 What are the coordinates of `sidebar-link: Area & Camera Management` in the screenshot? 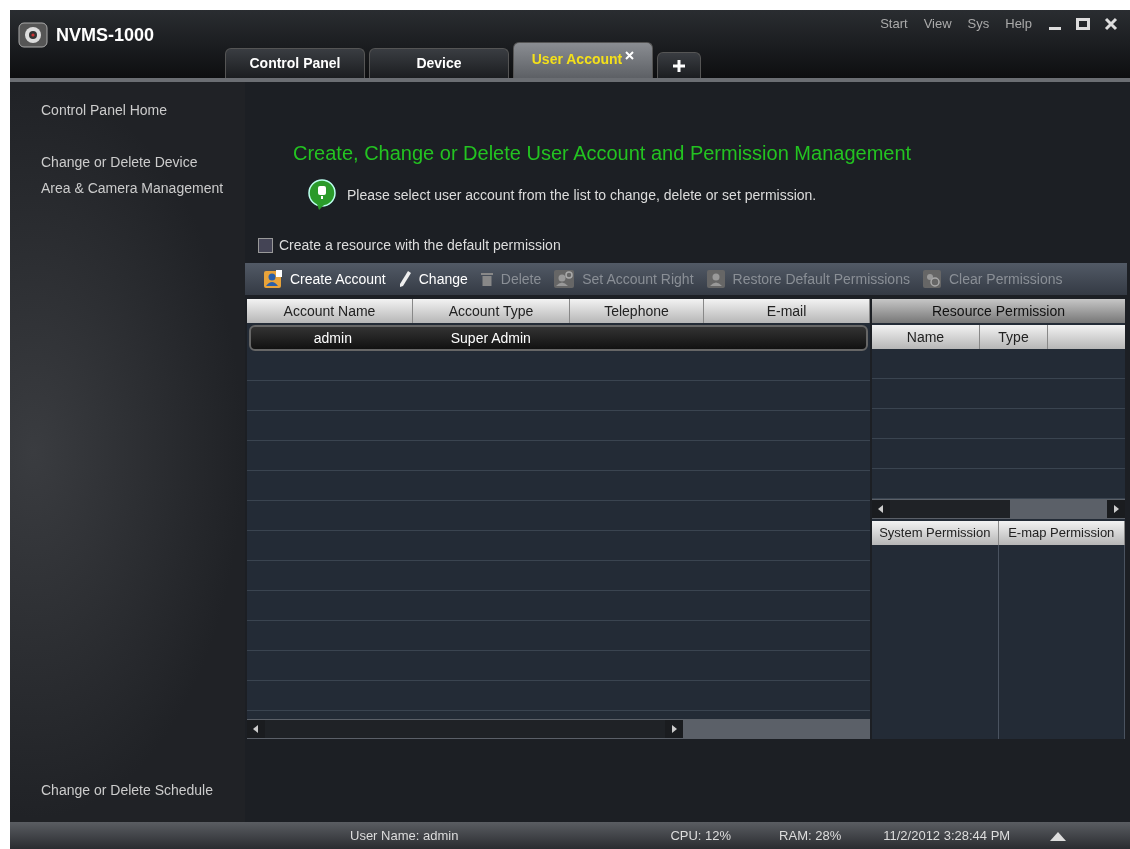 It's located at (143, 188).